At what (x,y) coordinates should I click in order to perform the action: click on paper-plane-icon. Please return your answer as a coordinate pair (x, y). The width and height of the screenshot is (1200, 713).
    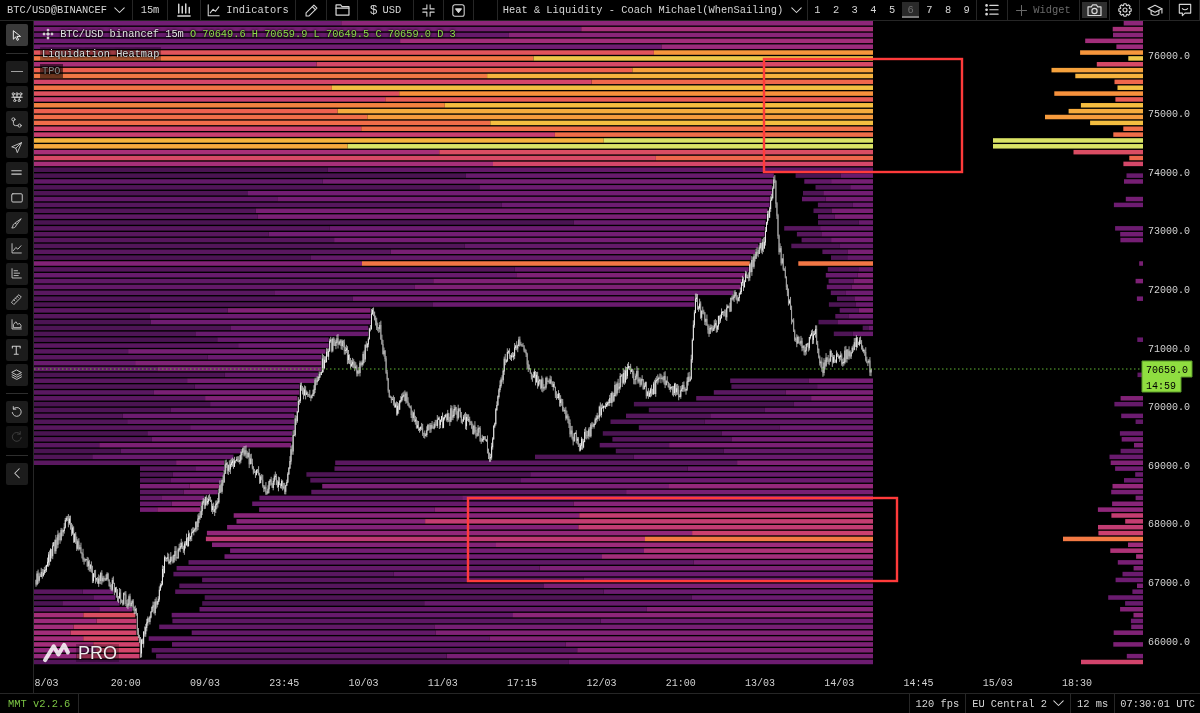
    Looking at the image, I should click on (16, 147).